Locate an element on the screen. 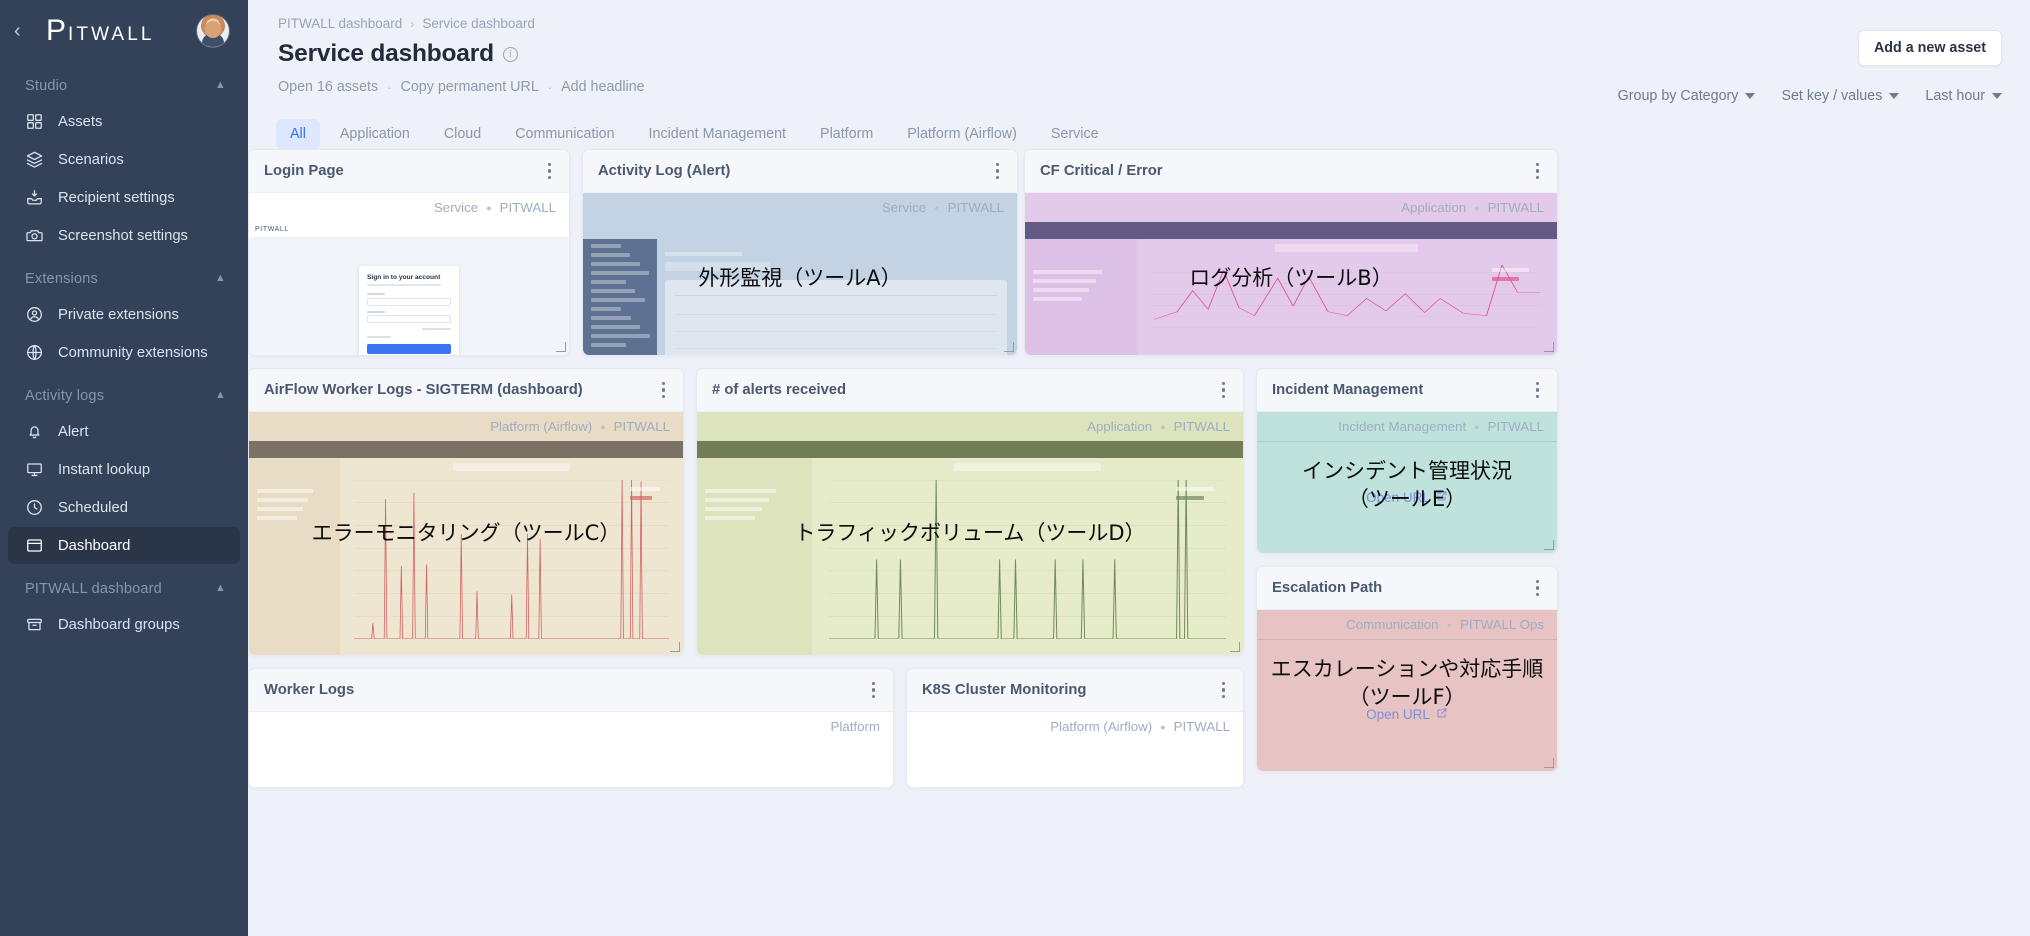 The width and height of the screenshot is (2030, 936). sidebar-item-label: Community extensions is located at coordinates (133, 352).